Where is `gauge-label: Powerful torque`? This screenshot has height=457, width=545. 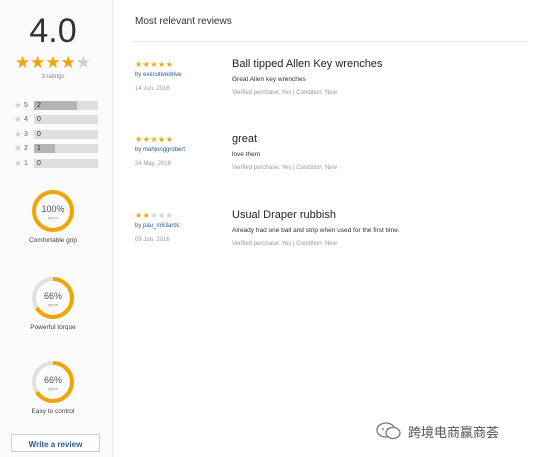 gauge-label: Powerful torque is located at coordinates (53, 327).